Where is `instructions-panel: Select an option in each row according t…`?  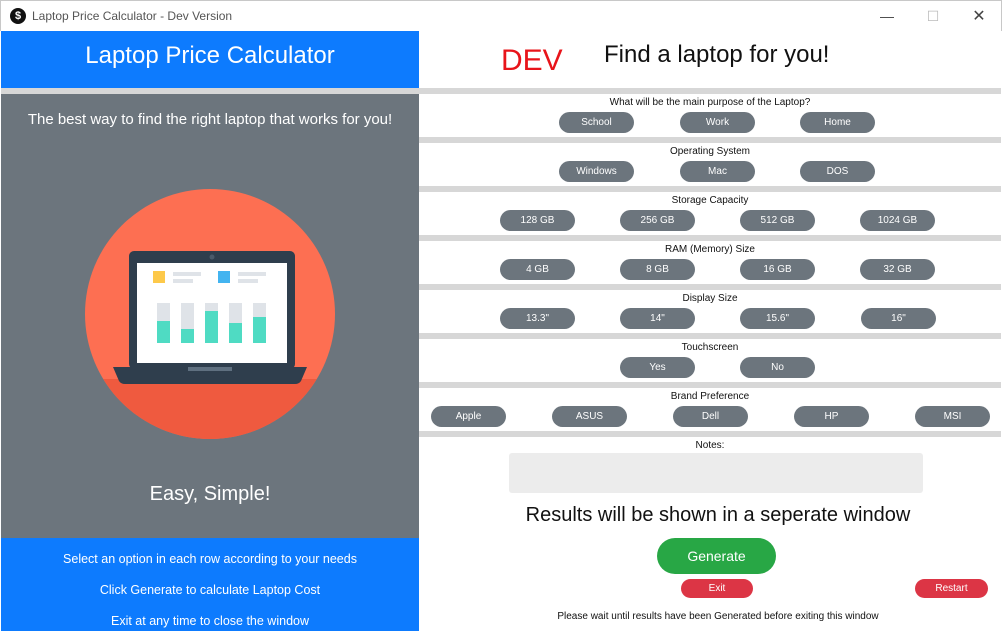 instructions-panel: Select an option in each row according t… is located at coordinates (210, 584).